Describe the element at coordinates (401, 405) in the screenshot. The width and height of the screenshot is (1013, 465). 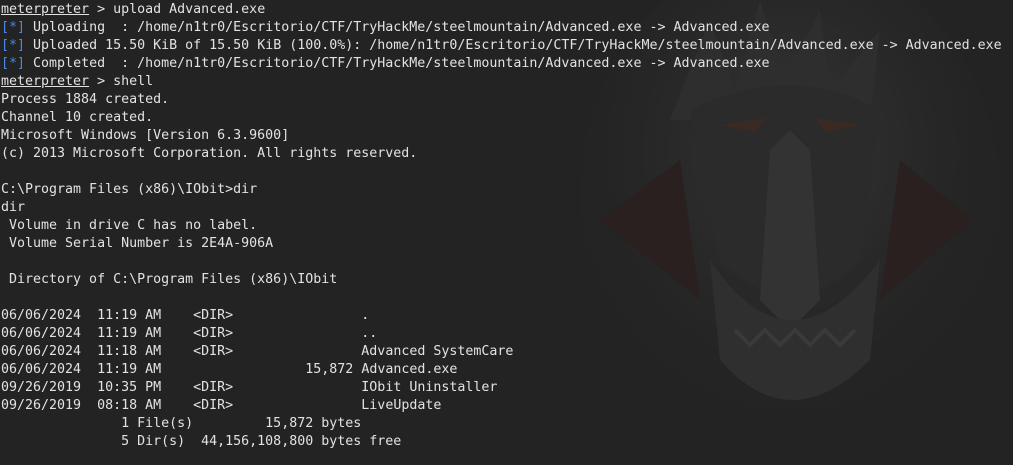
I see `dir-entry-name: LiveUpdate` at that location.